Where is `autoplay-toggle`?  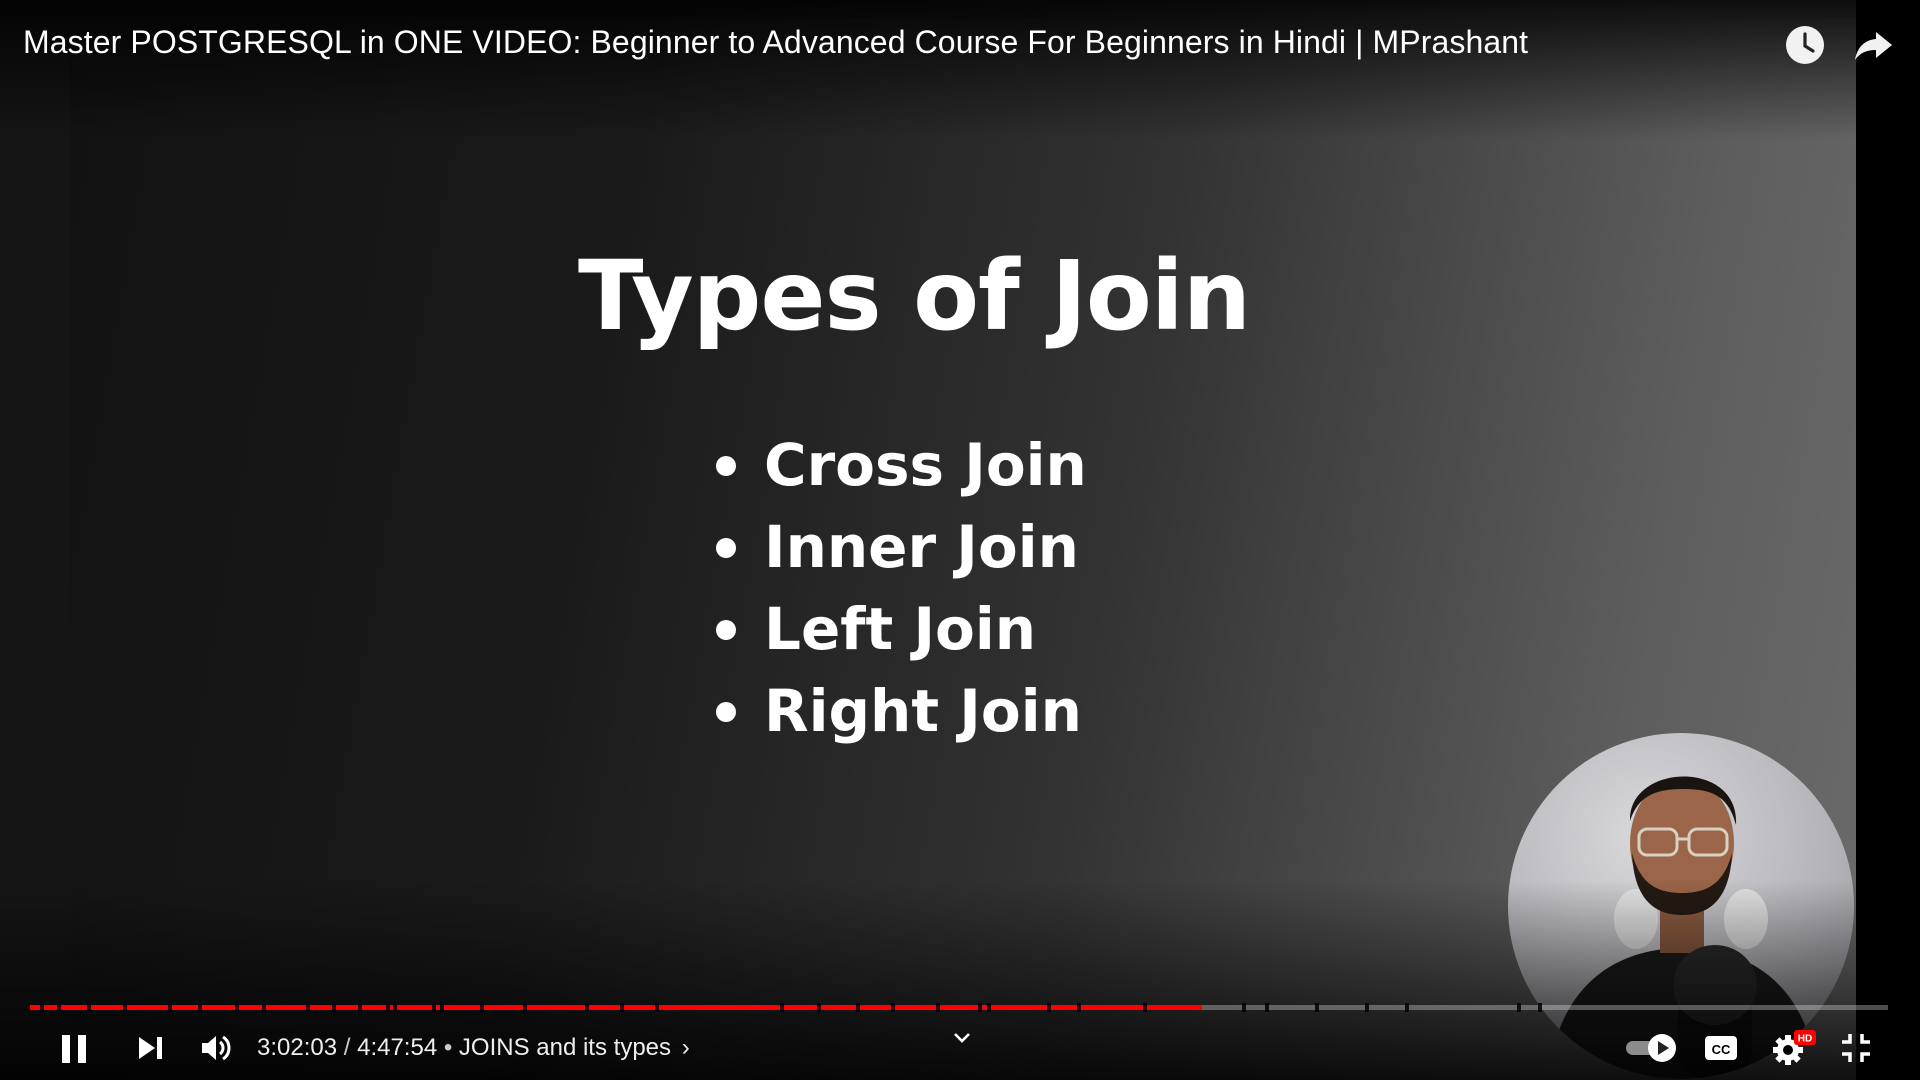
autoplay-toggle is located at coordinates (1652, 1050).